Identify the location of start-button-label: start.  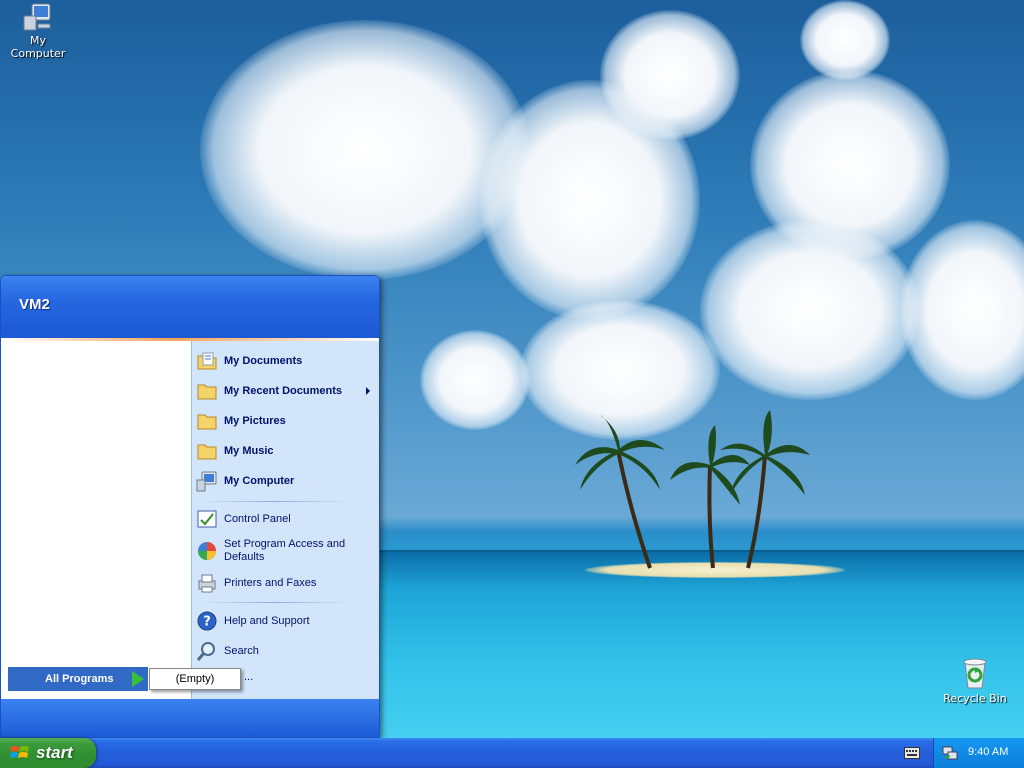
(54, 752).